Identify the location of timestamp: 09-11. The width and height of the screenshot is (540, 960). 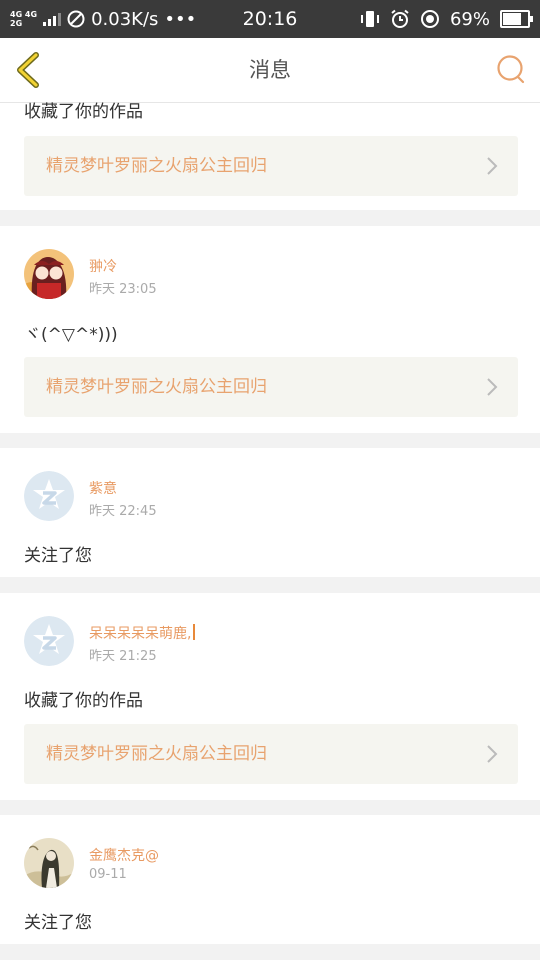
(108, 874).